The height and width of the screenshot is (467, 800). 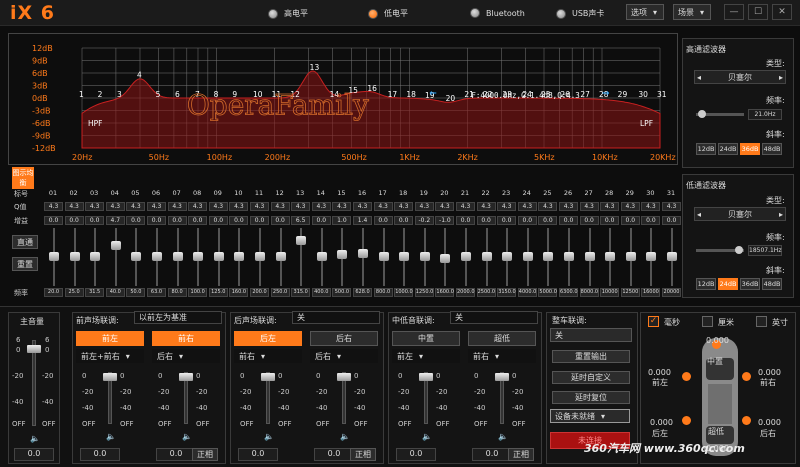 I want to click on front-mode-select: 以前左为基准, so click(x=178, y=317).